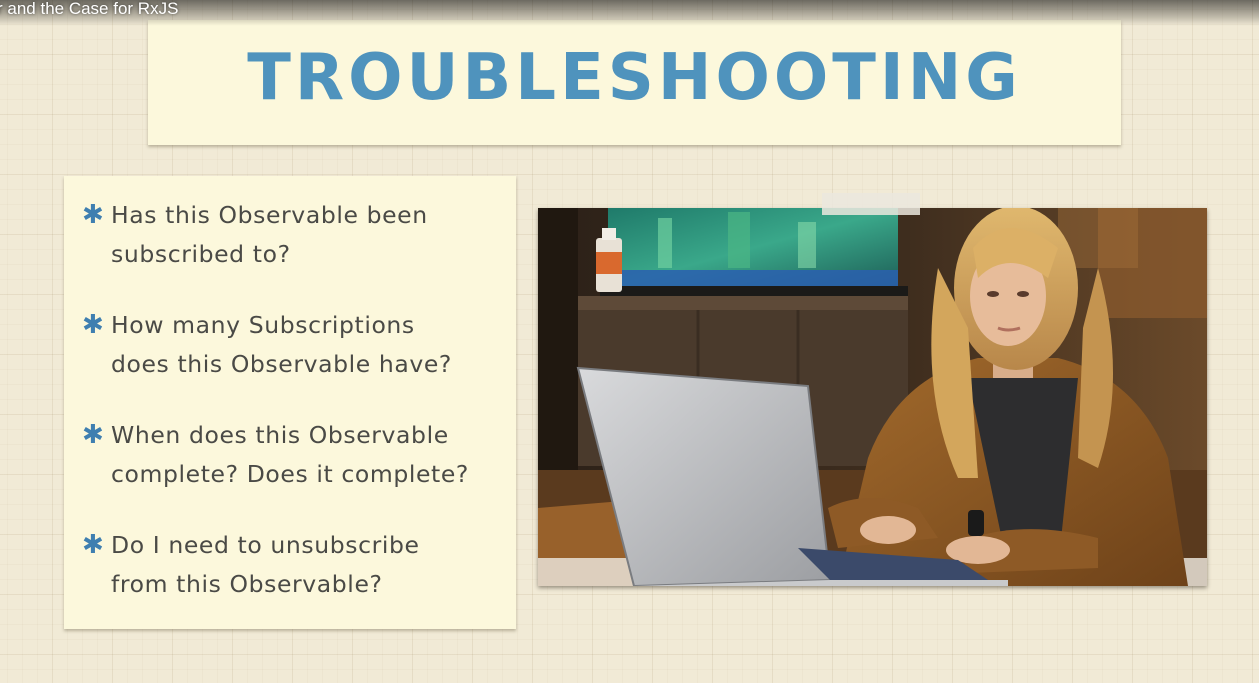  What do you see at coordinates (282, 364) in the screenshot?
I see `bullet-text-line: does this Observable have?` at bounding box center [282, 364].